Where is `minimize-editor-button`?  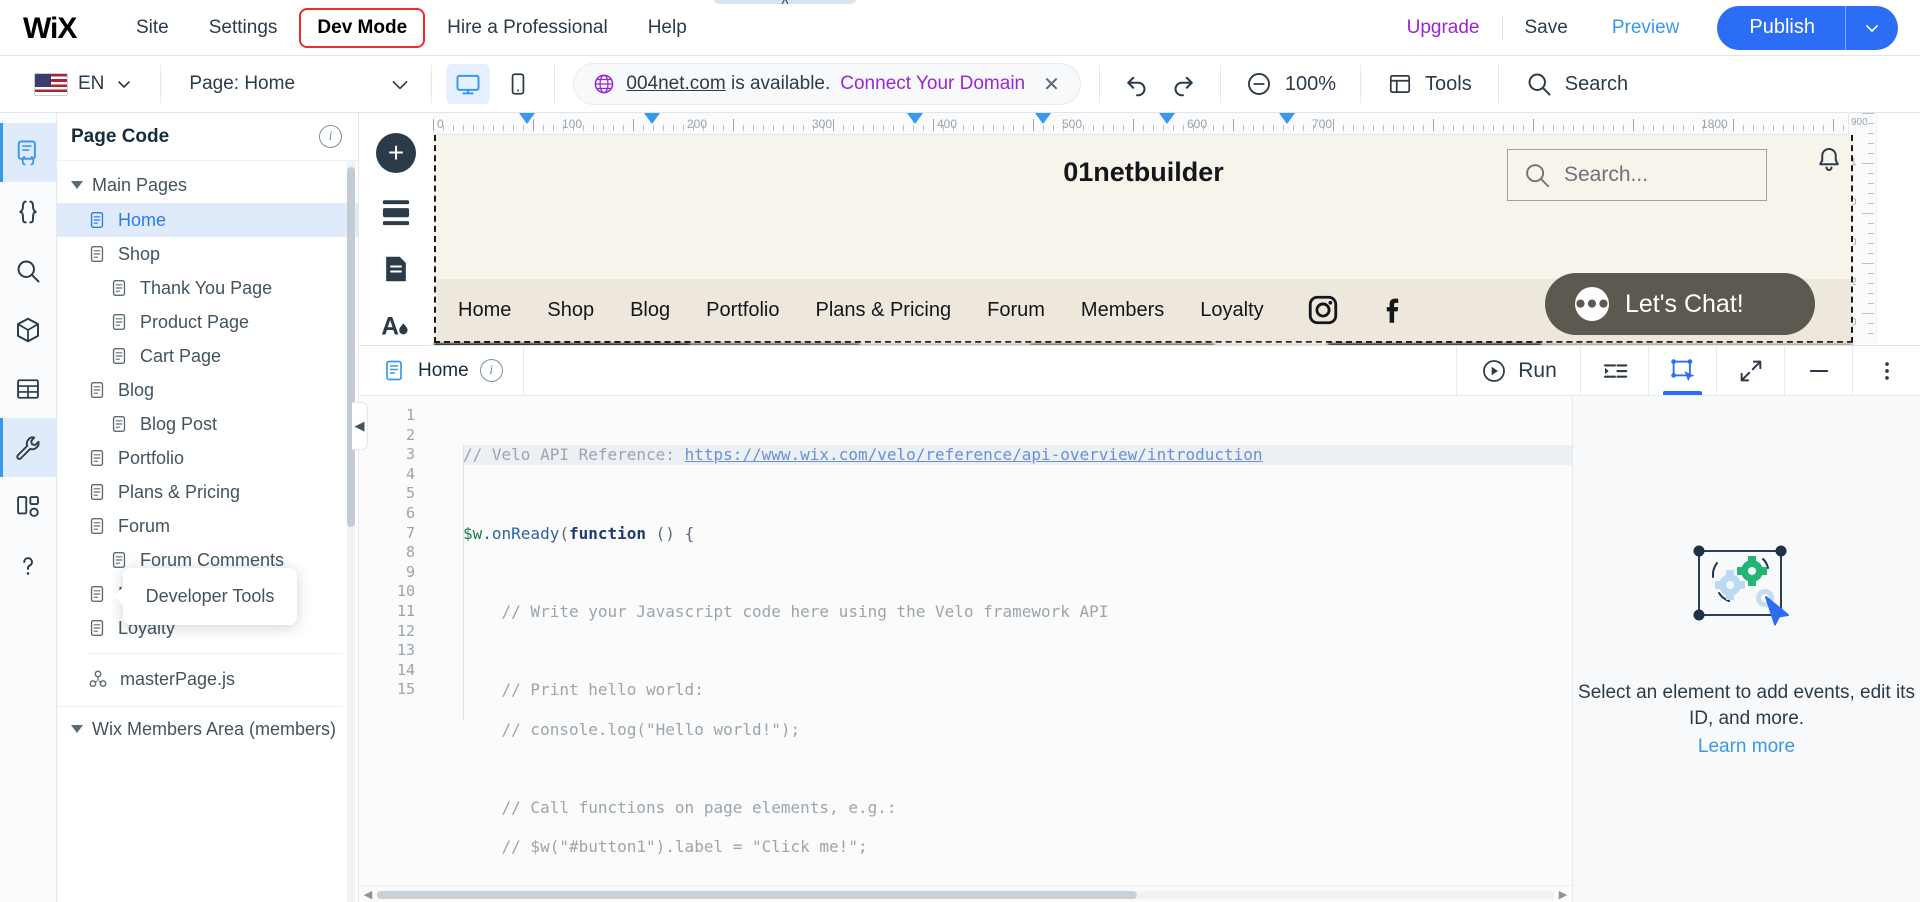
minimize-editor-button is located at coordinates (1818, 370).